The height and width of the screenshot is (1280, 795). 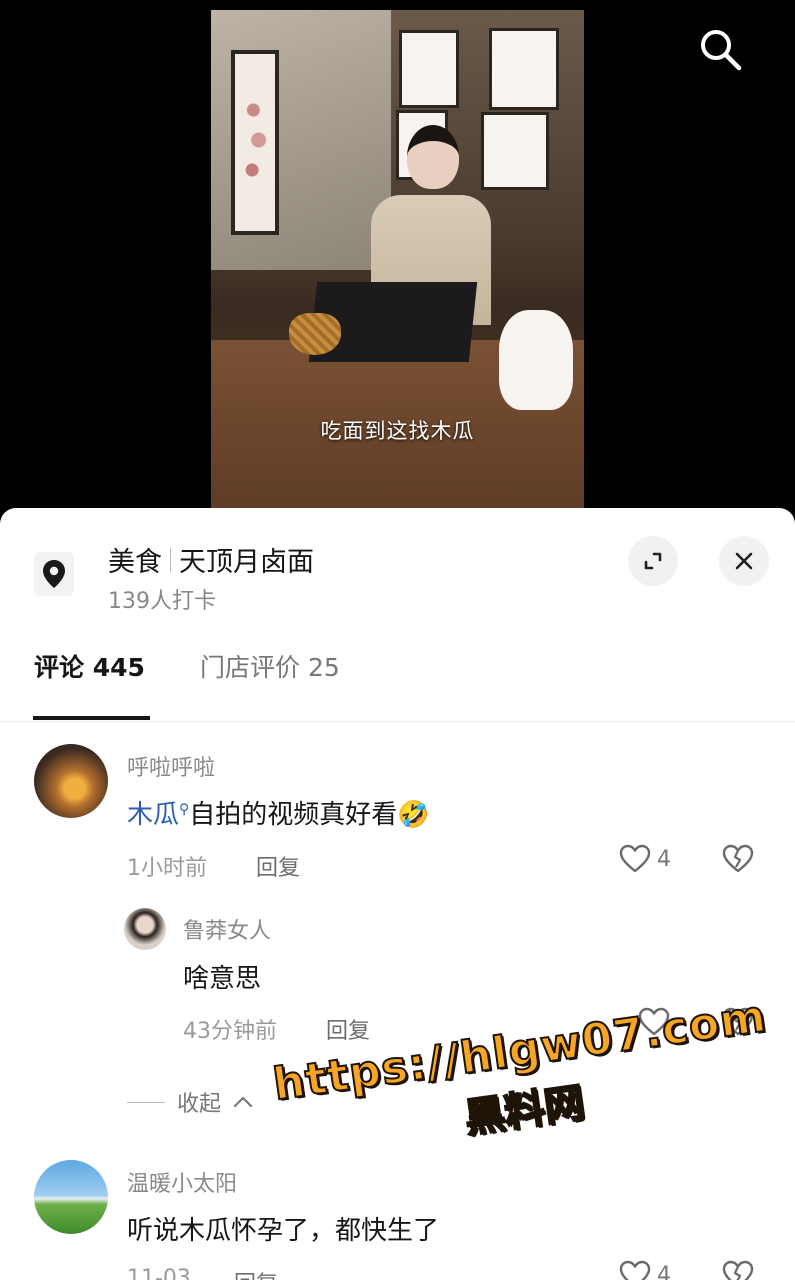 What do you see at coordinates (184, 809) in the screenshot?
I see `mention-search-icon: ⚲` at bounding box center [184, 809].